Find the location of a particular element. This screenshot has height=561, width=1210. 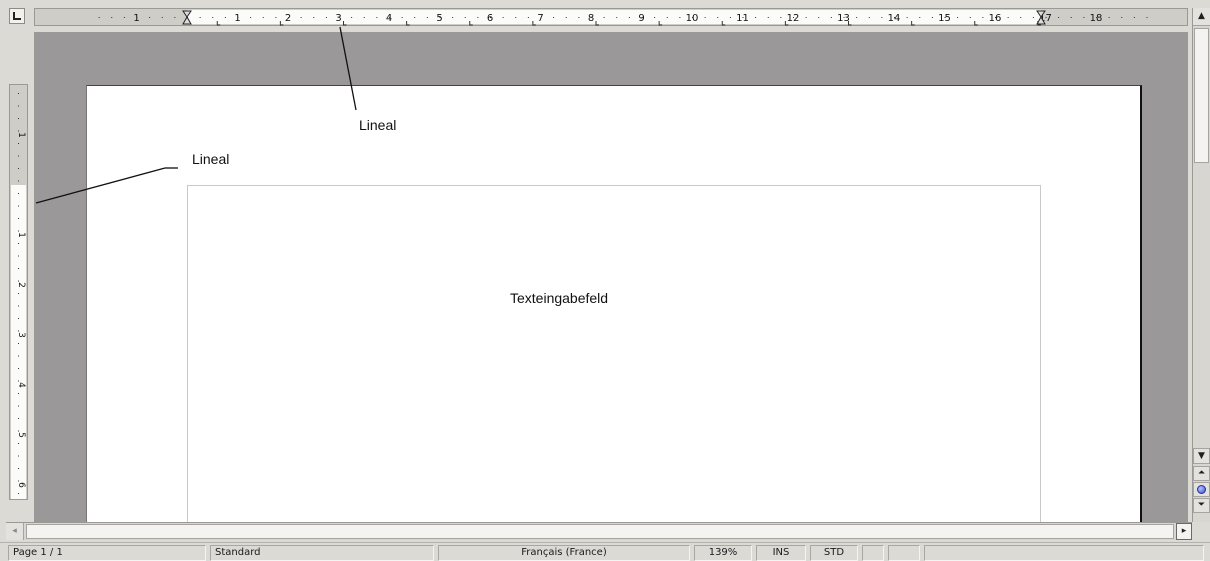

scroll-down-button: ▼ is located at coordinates (1201, 456).